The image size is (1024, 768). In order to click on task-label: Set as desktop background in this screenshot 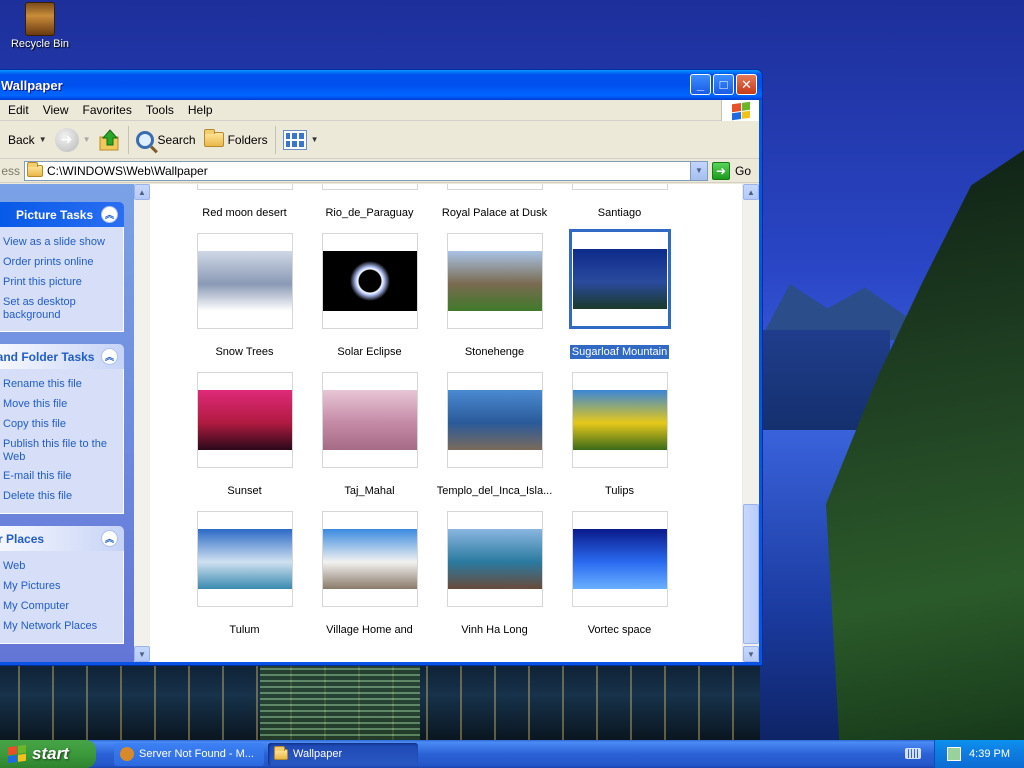, I will do `click(39, 308)`.